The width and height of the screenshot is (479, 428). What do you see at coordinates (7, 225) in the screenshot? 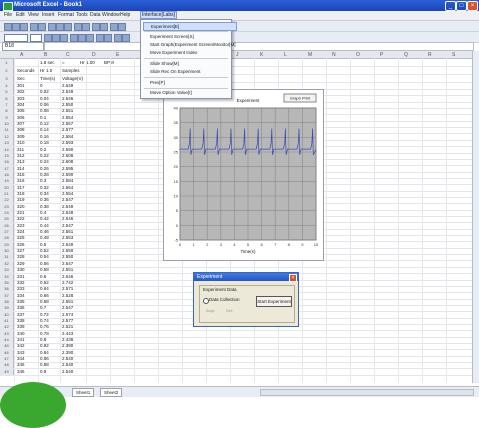
I see `row-number: 26` at bounding box center [7, 225].